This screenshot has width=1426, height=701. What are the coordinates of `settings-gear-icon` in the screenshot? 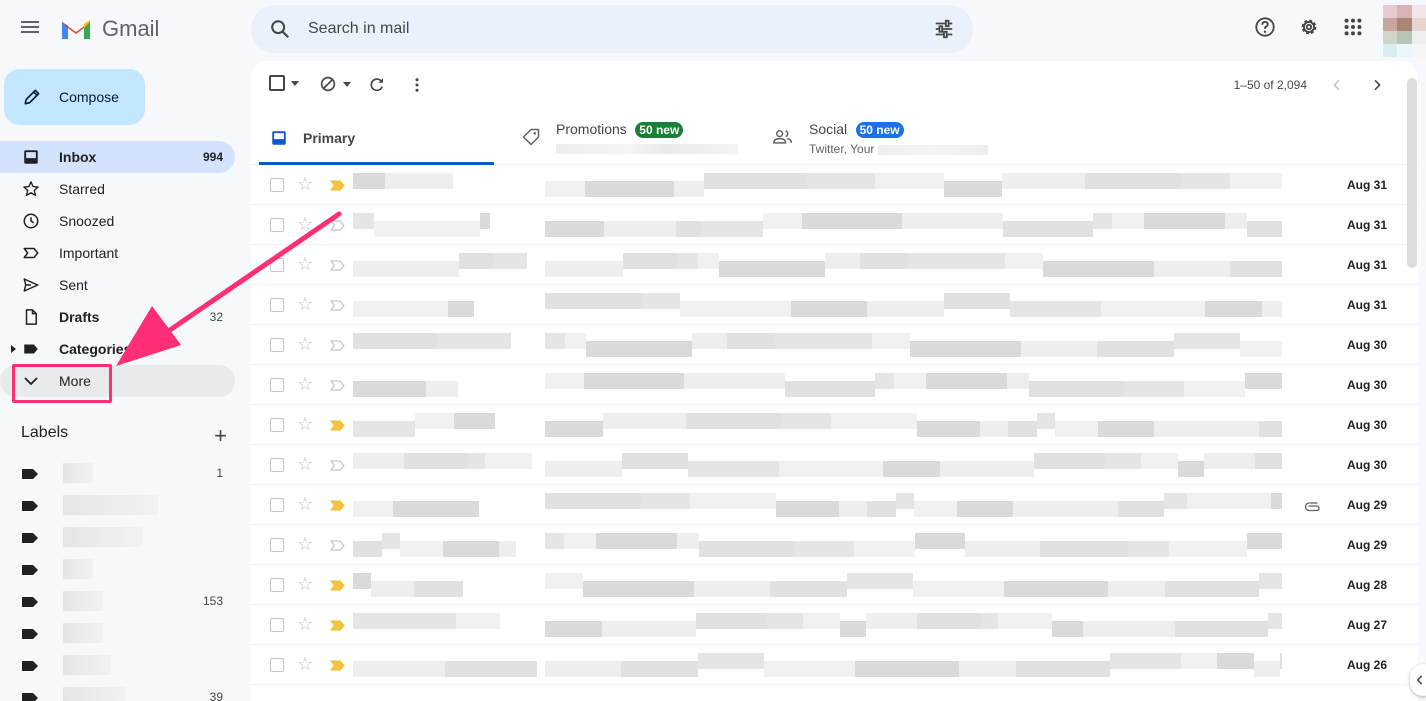 It's located at (1309, 27).